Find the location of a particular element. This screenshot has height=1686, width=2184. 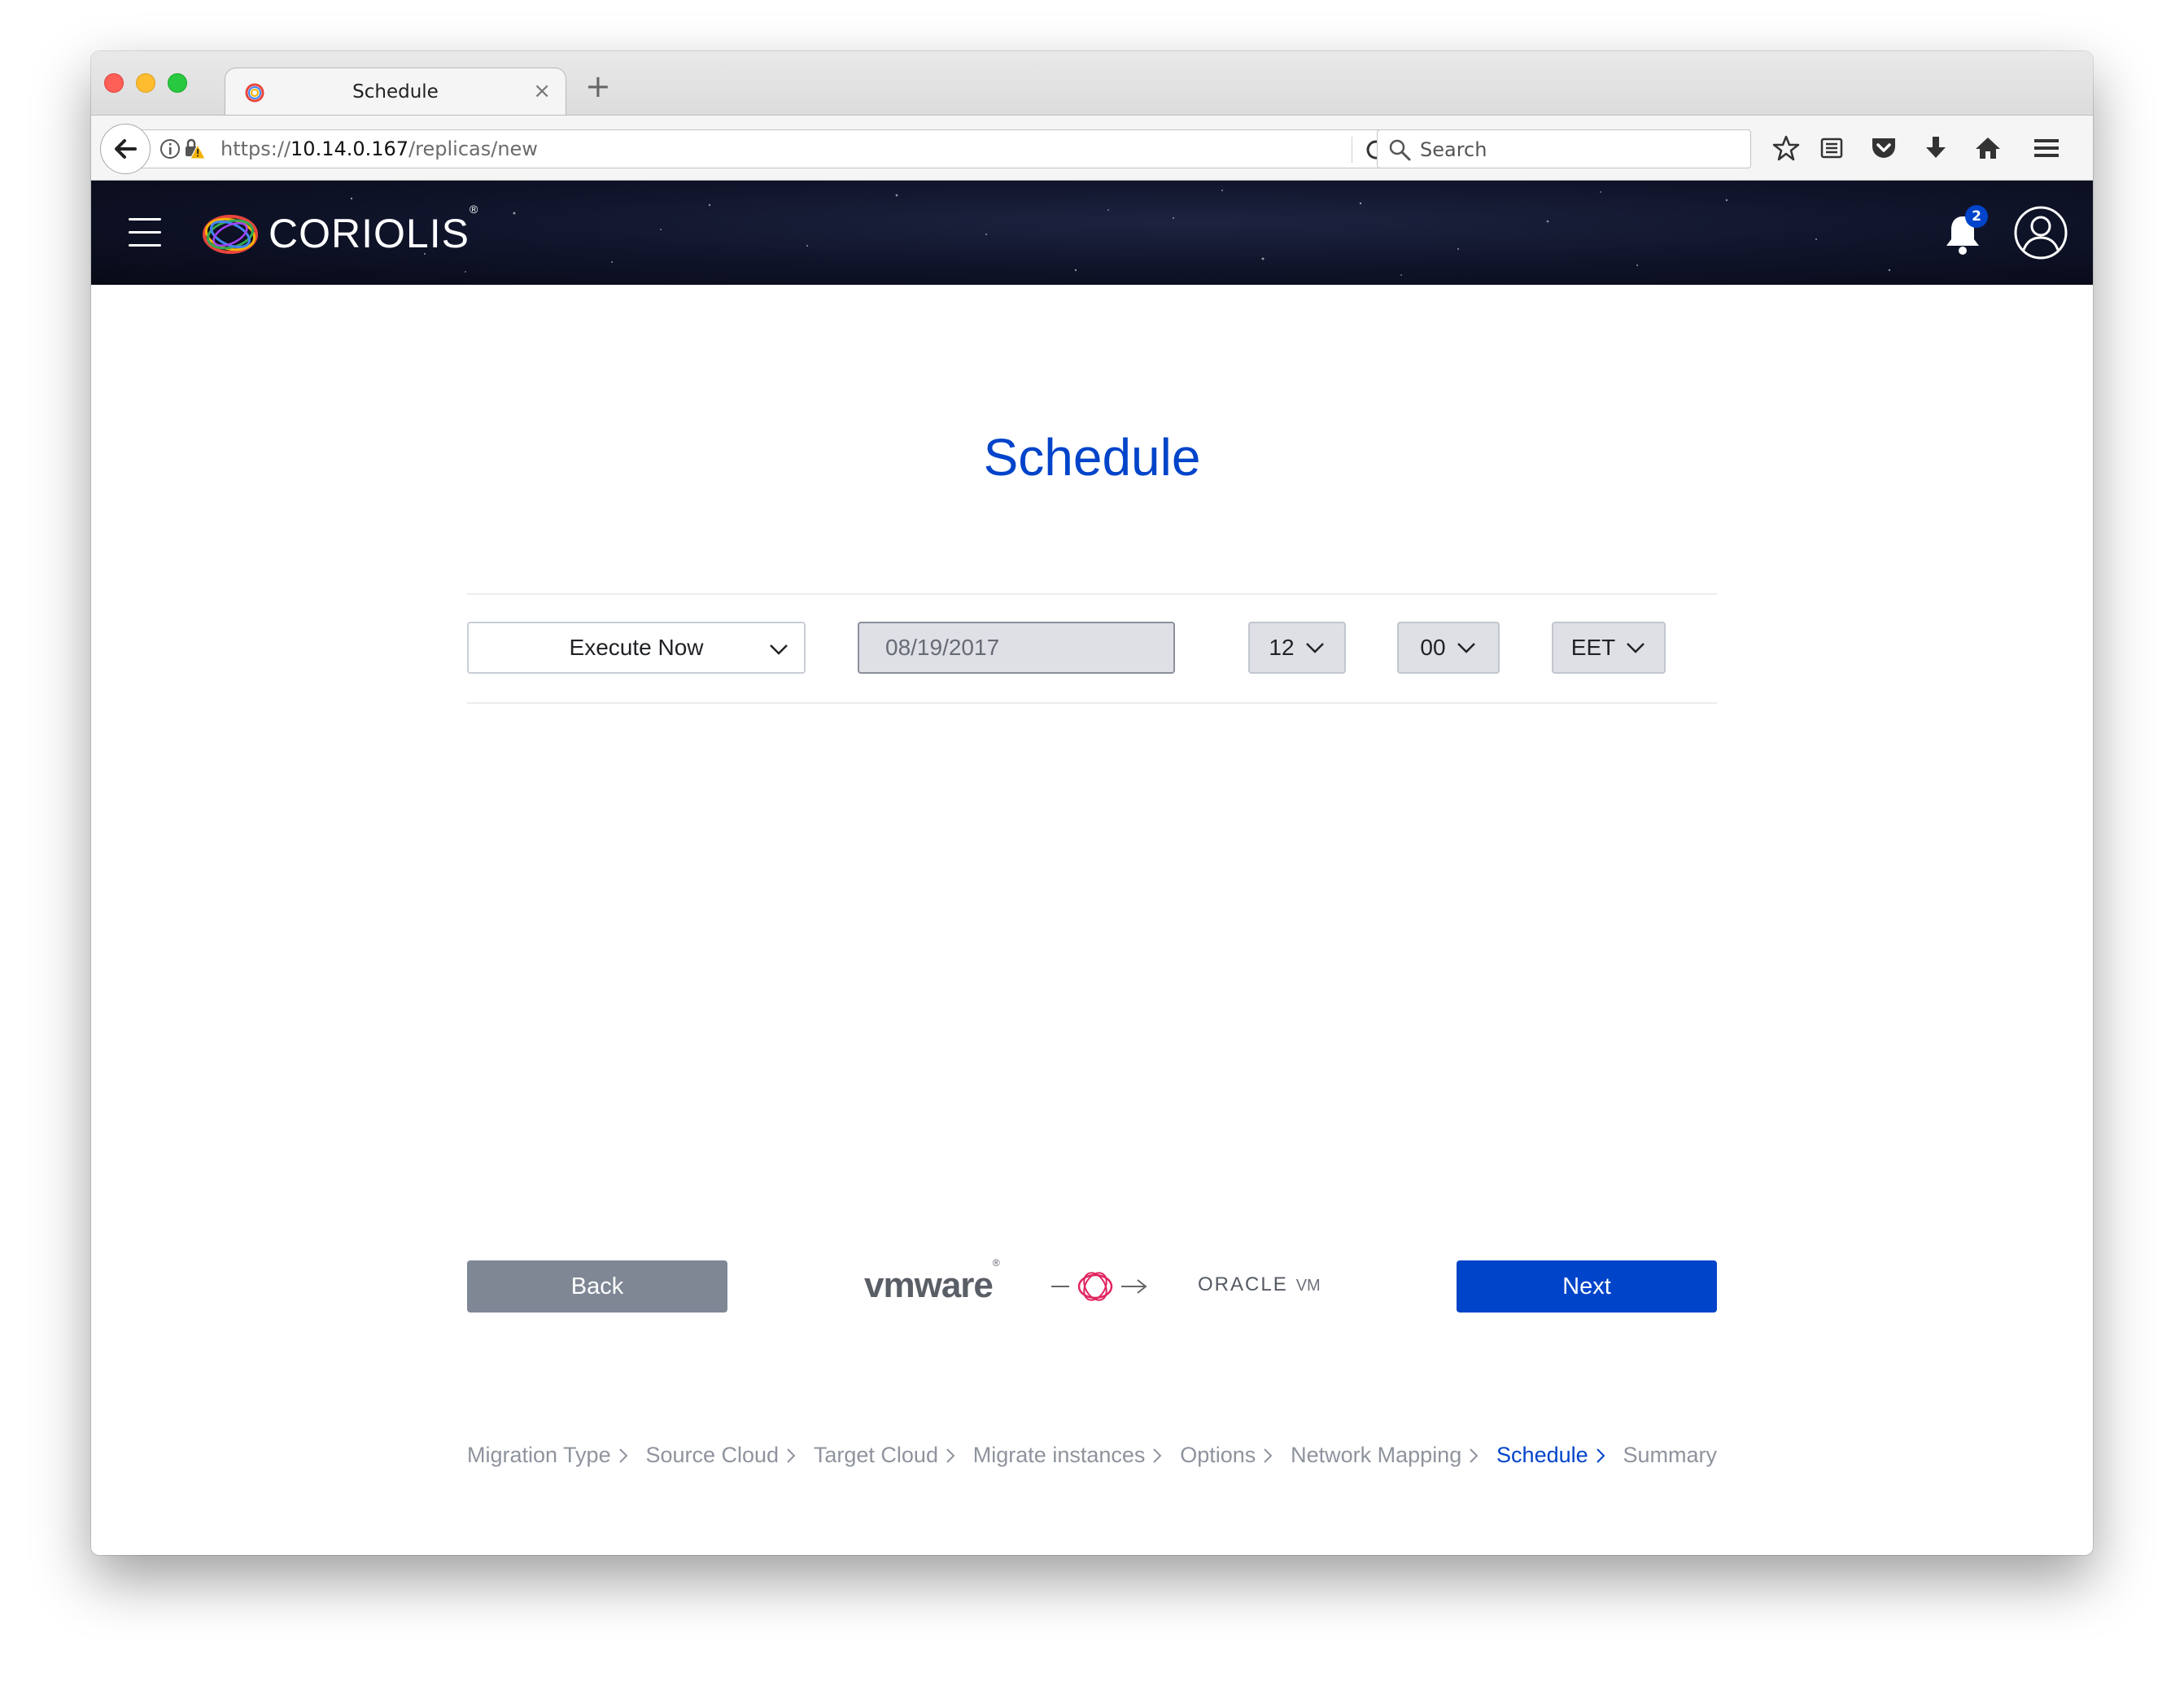

back-arrow-icon is located at coordinates (126, 149).